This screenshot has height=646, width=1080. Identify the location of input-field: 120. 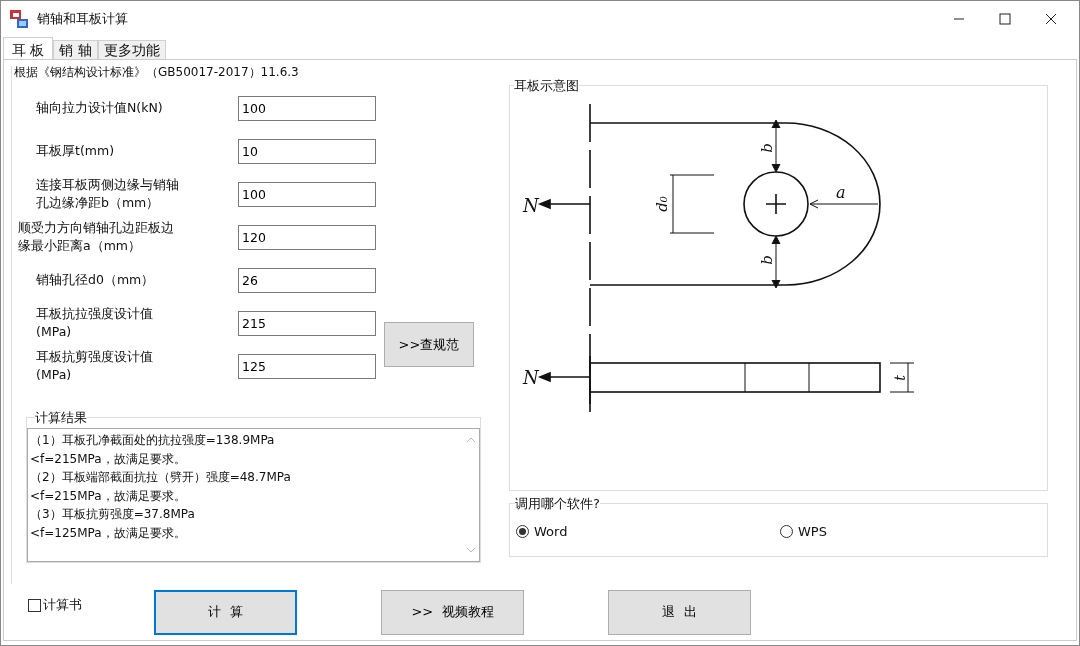
(307, 237).